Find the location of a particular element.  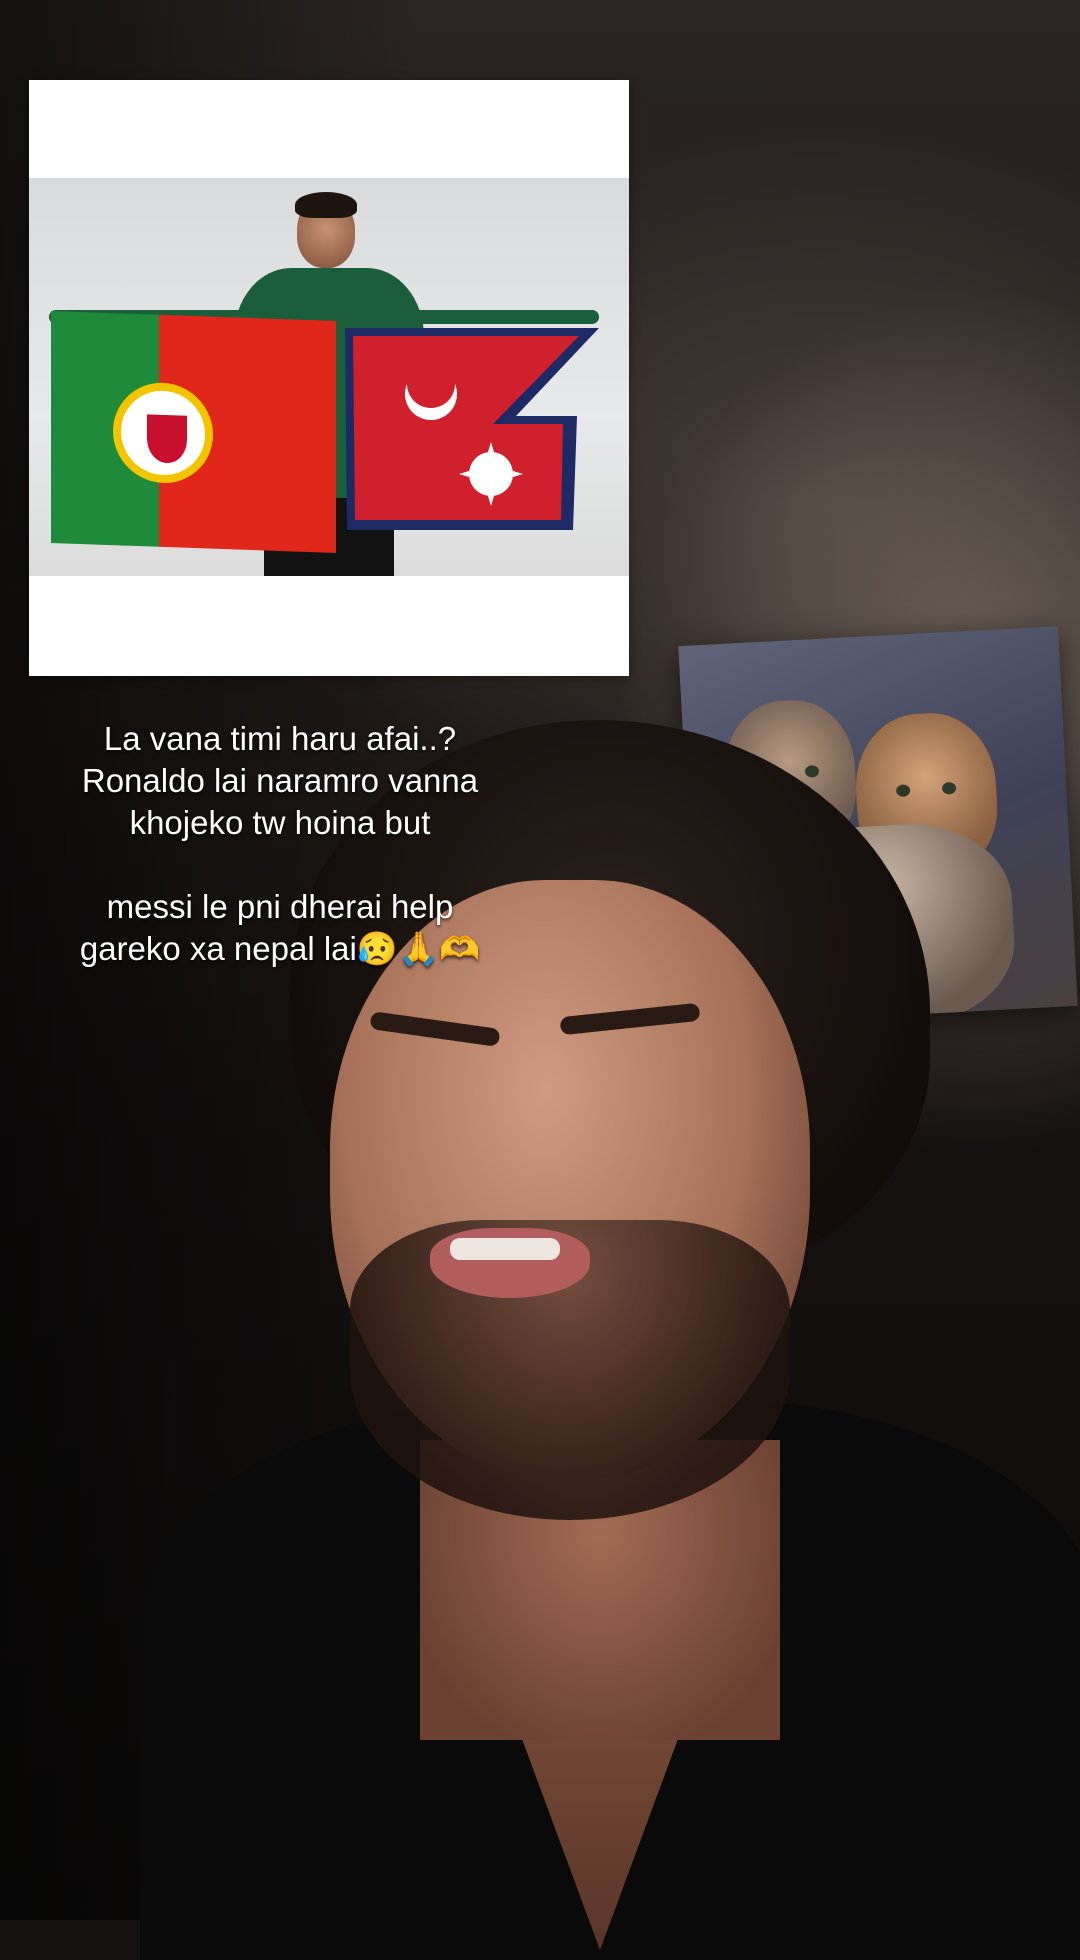

ronaldo-flags-photo is located at coordinates (329, 377).